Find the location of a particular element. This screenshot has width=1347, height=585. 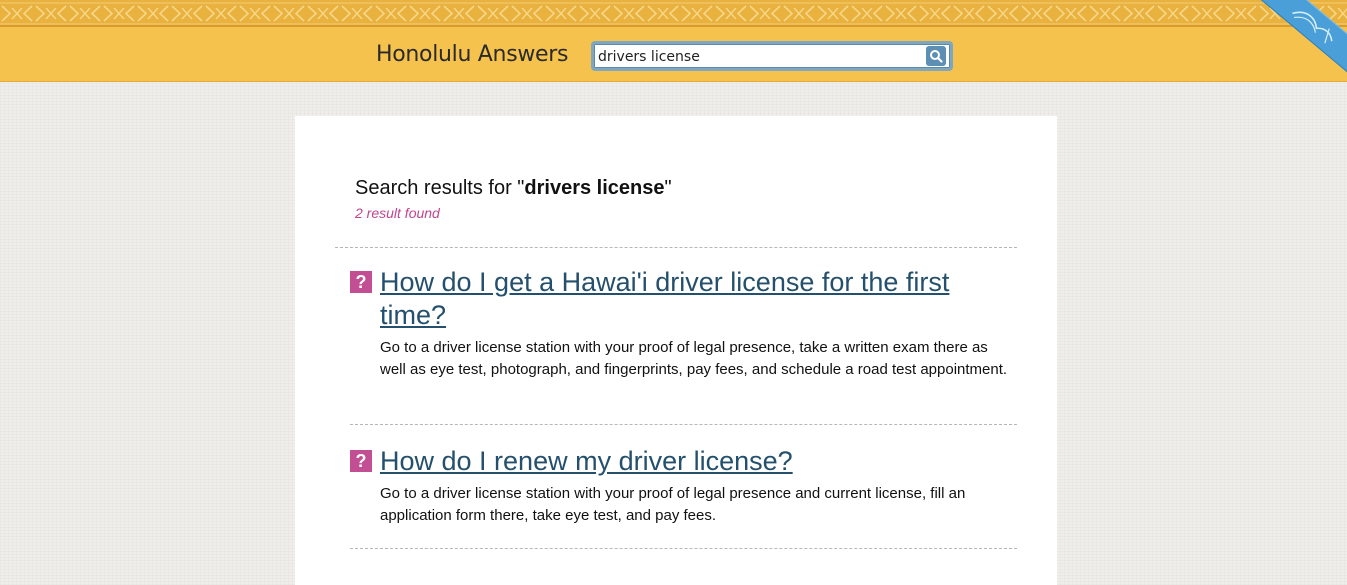

tribal-pattern is located at coordinates (673, 12).